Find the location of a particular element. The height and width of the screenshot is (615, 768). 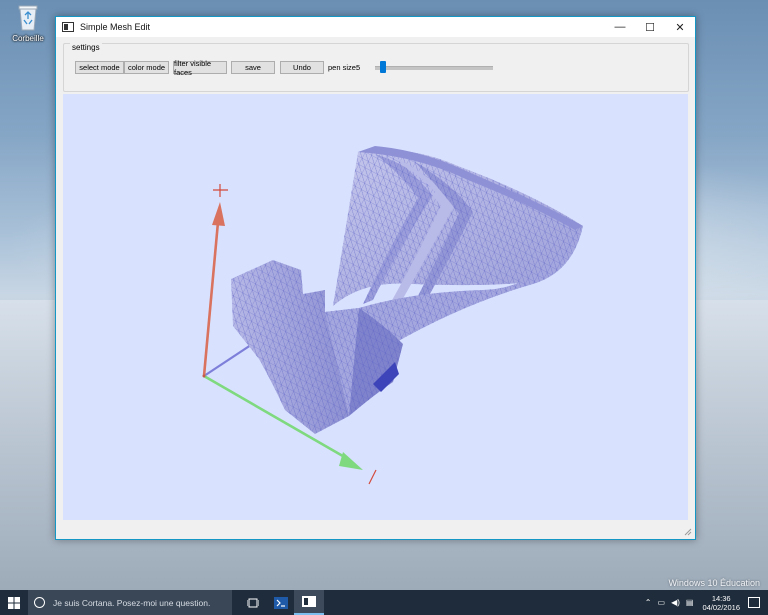

window-title: Simple Mesh Edit is located at coordinates (115, 27).